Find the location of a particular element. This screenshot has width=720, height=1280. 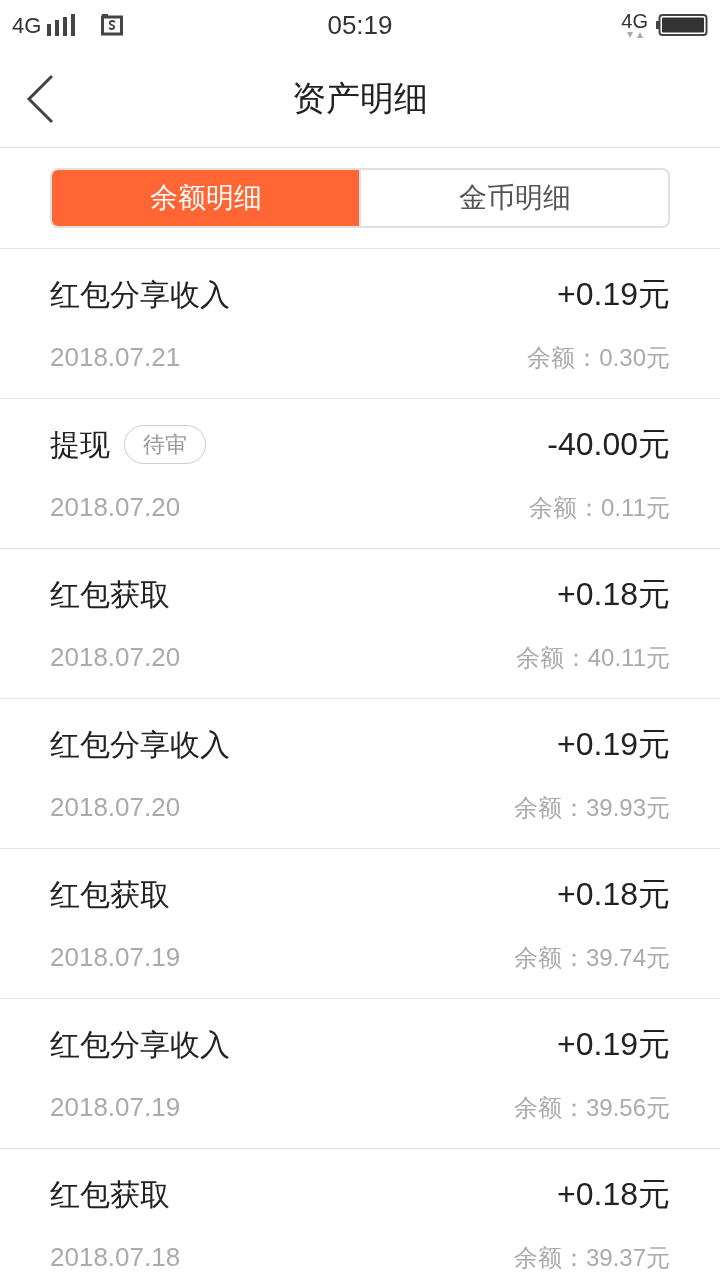

balance-text: 余额：39.74元 is located at coordinates (591, 957).